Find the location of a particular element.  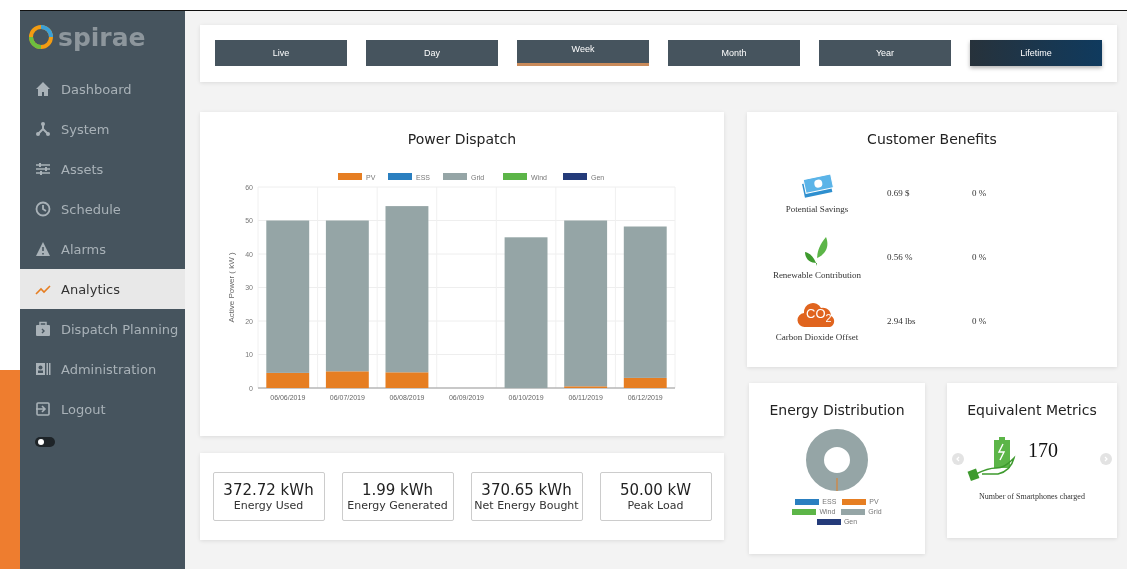

period-tab: Month is located at coordinates (734, 53).